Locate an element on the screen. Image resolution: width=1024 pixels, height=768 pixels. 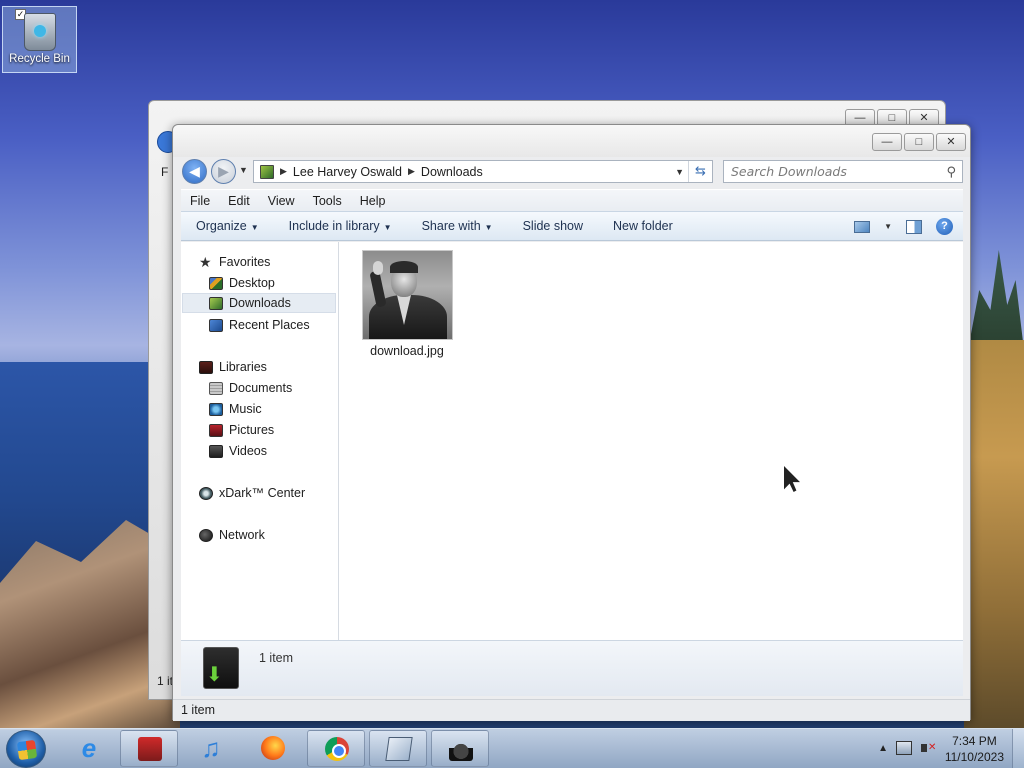
taskbar-firefox is located at coordinates (273, 748).